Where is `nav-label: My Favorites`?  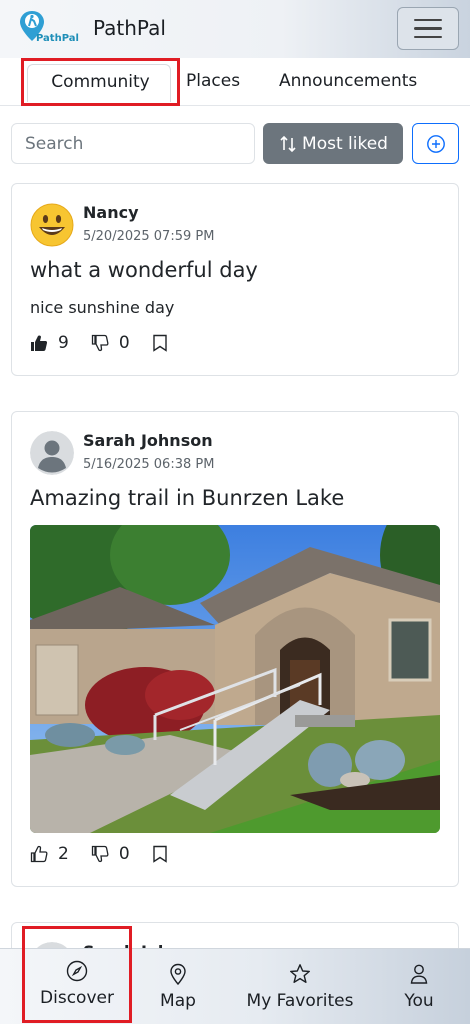 nav-label: My Favorites is located at coordinates (300, 1001).